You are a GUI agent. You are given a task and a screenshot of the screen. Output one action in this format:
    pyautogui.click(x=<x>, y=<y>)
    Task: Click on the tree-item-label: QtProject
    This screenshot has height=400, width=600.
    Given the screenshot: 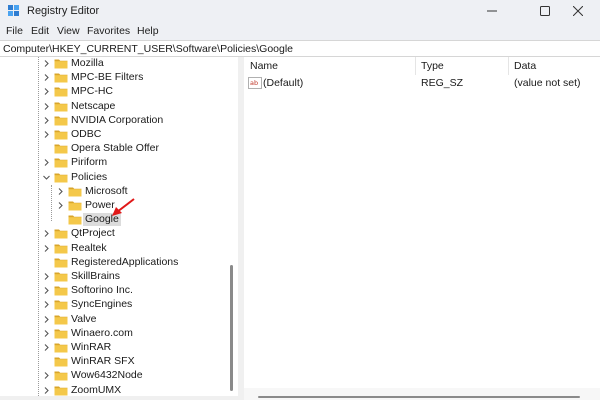 What is the action you would take?
    pyautogui.click(x=93, y=233)
    